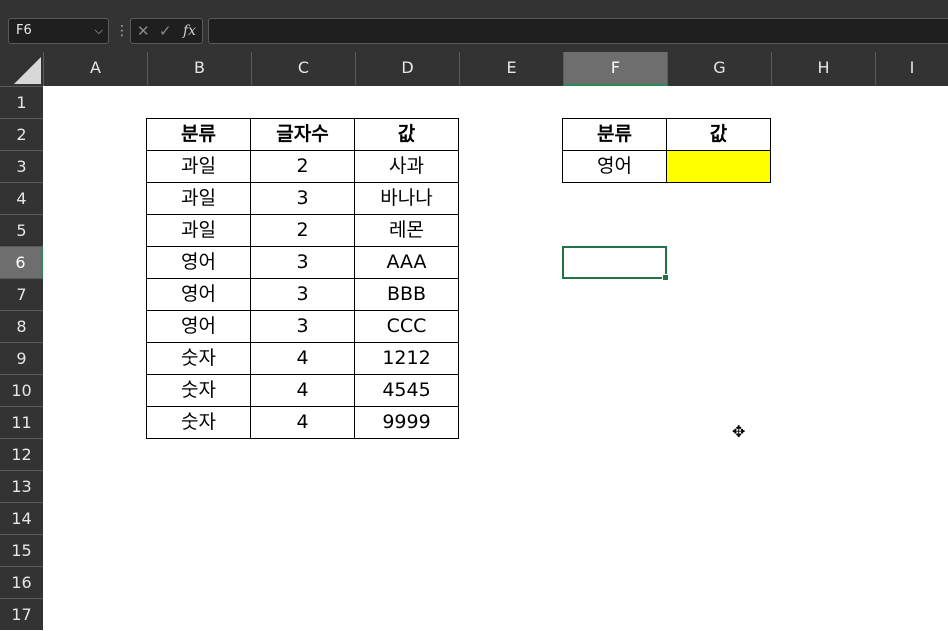 The width and height of the screenshot is (948, 631). What do you see at coordinates (665, 277) in the screenshot?
I see `fill-handle` at bounding box center [665, 277].